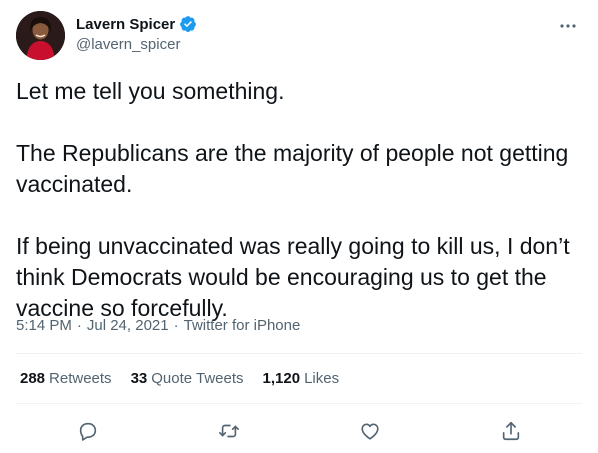  Describe the element at coordinates (299, 430) in the screenshot. I see `tweet-actions` at that location.